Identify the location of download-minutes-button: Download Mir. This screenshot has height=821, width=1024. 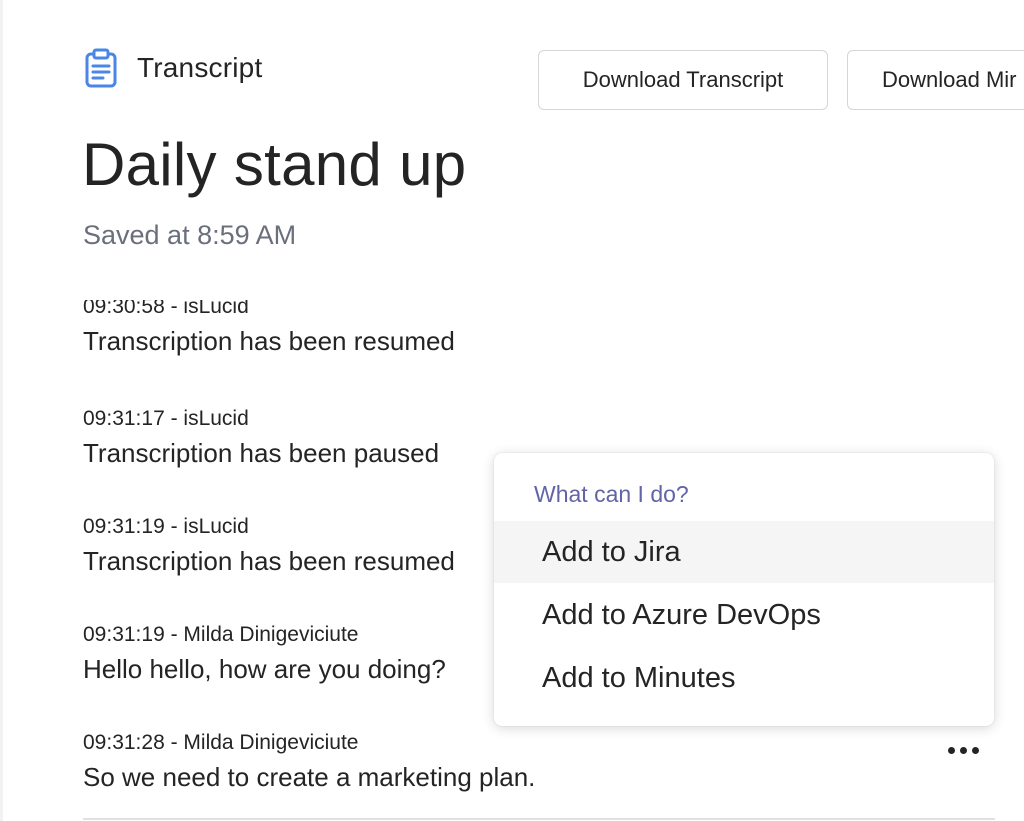
(935, 80).